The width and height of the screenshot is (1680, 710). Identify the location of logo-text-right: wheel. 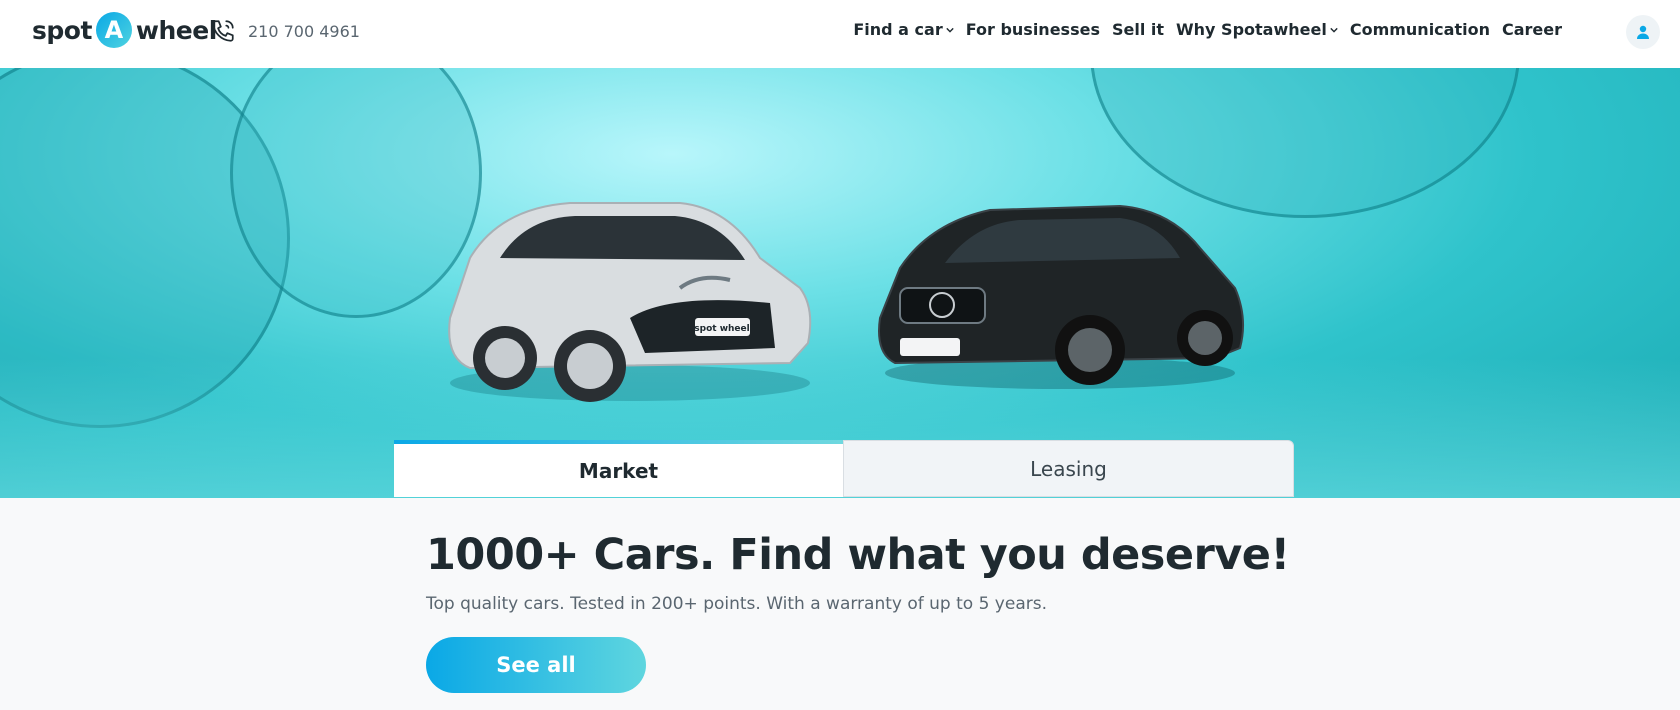
(176, 30).